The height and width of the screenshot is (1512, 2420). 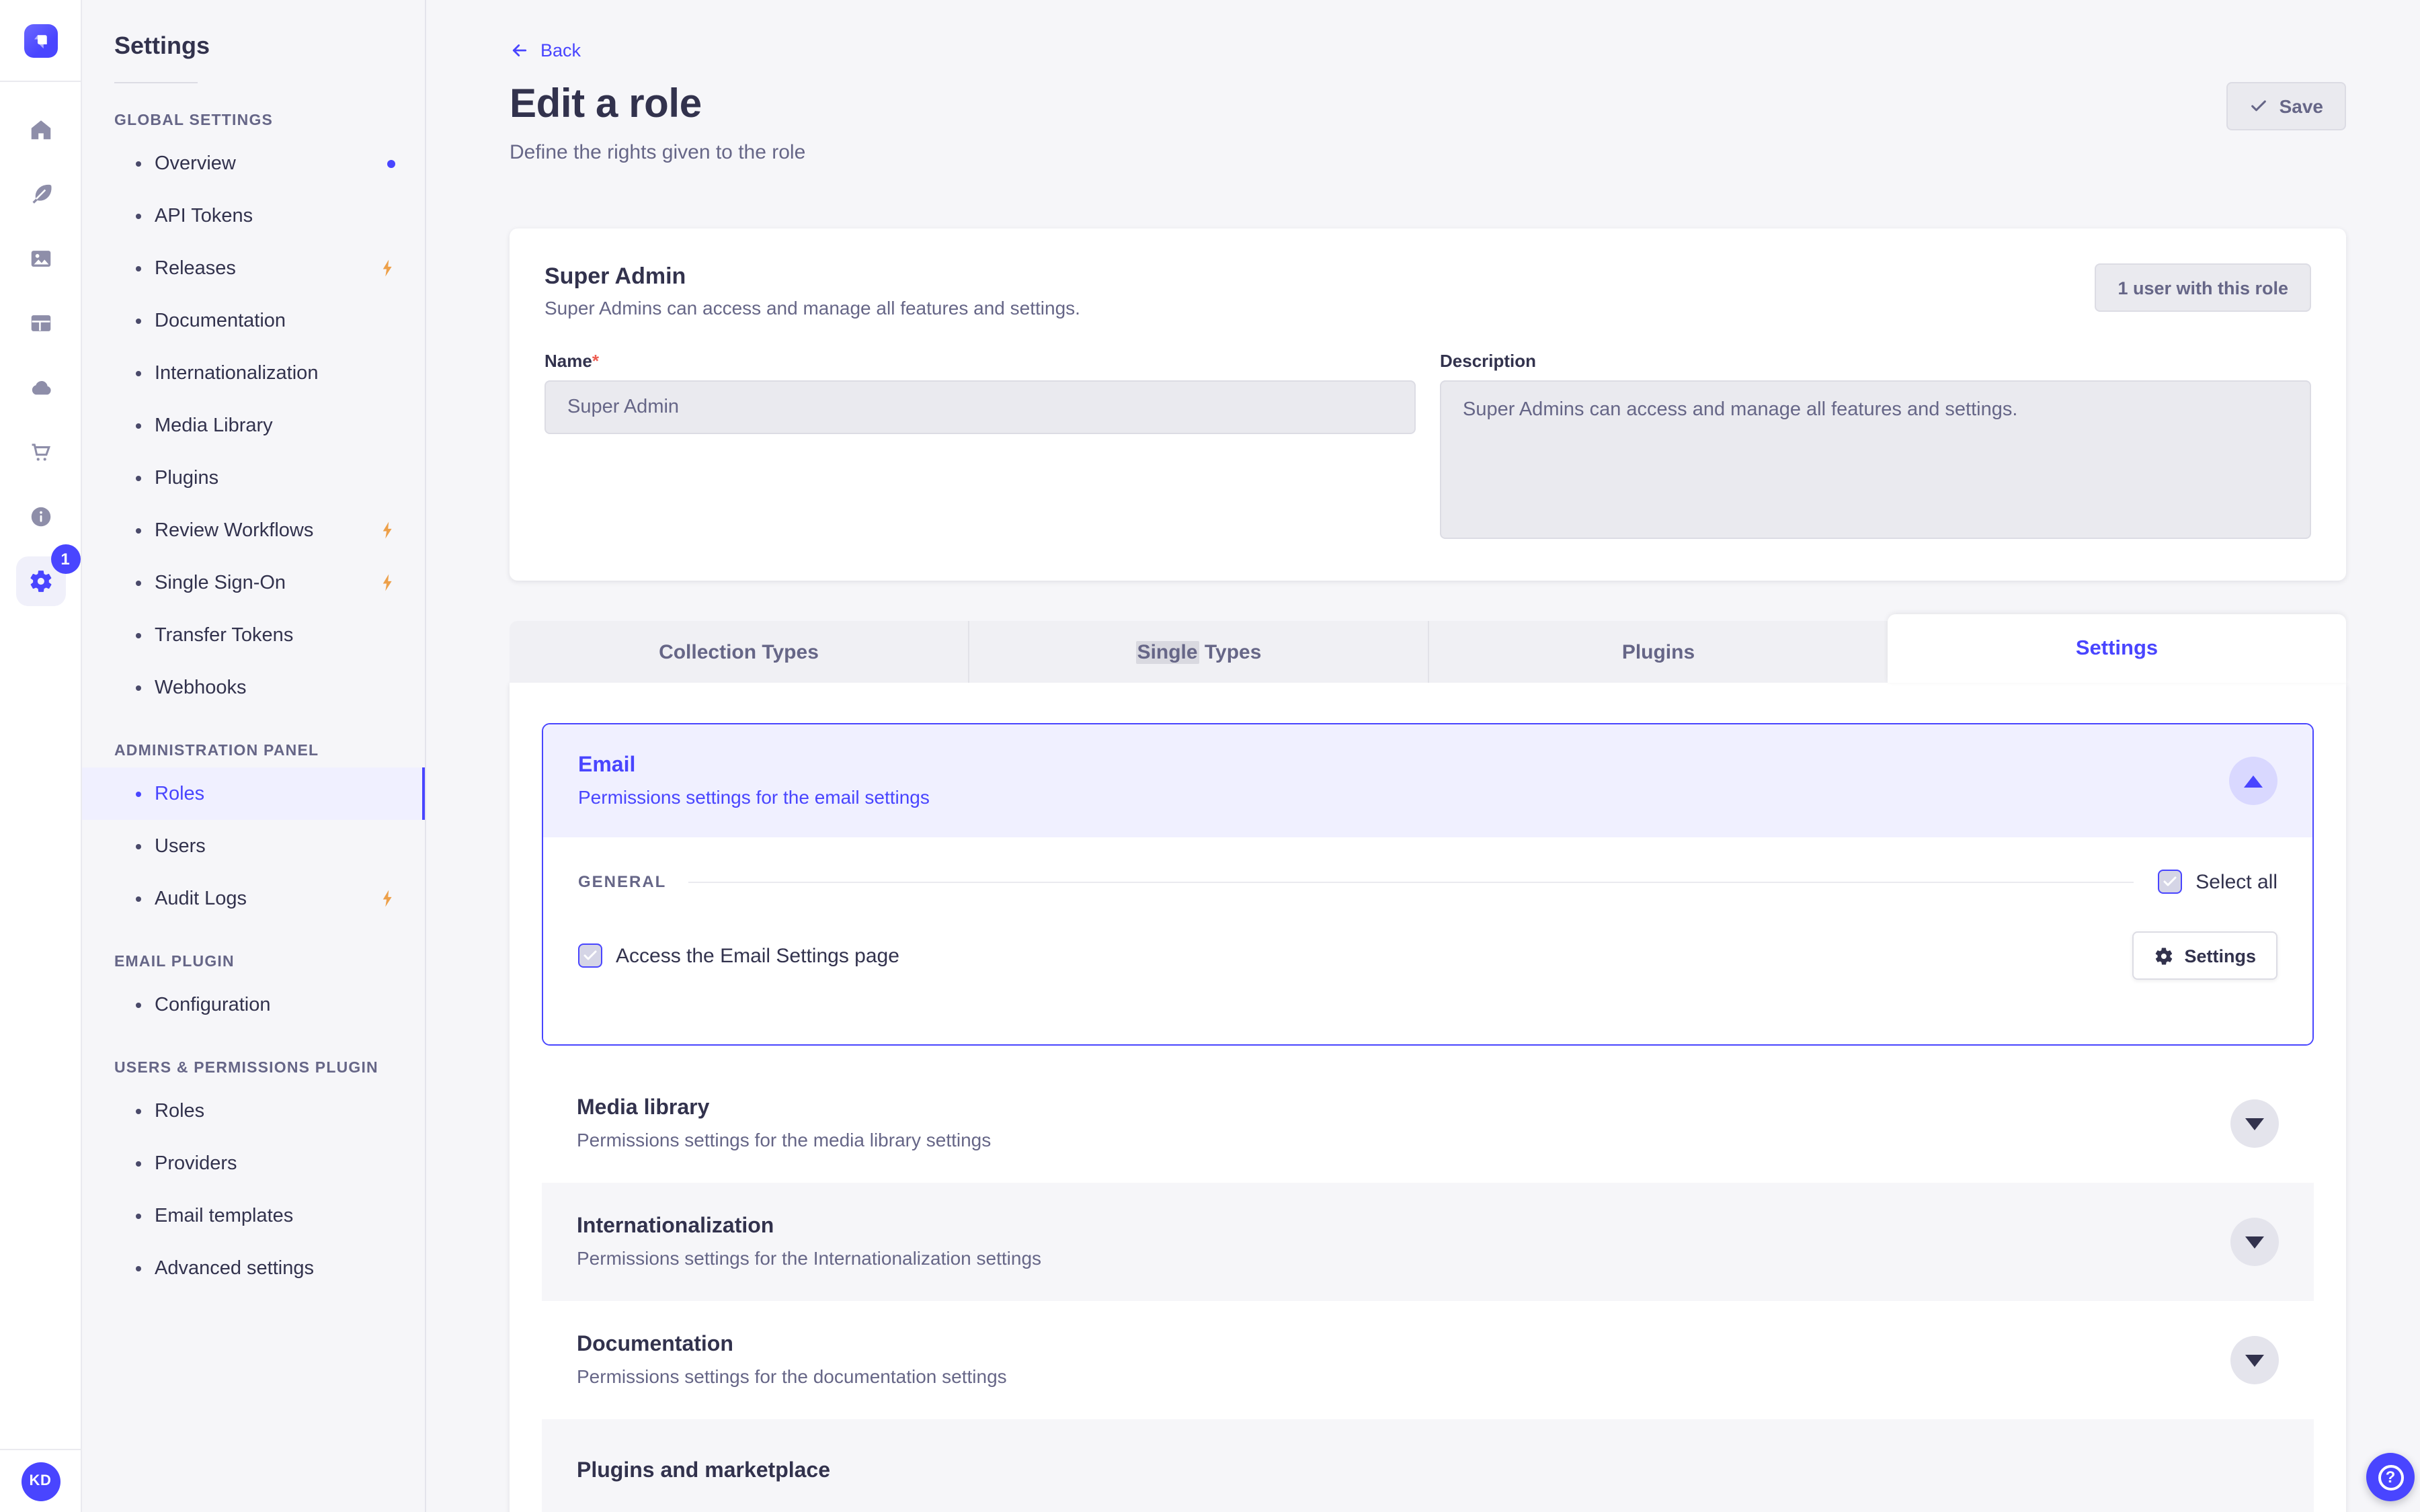 I want to click on sidebar-item-configuration: Configuration, so click(x=254, y=1005).